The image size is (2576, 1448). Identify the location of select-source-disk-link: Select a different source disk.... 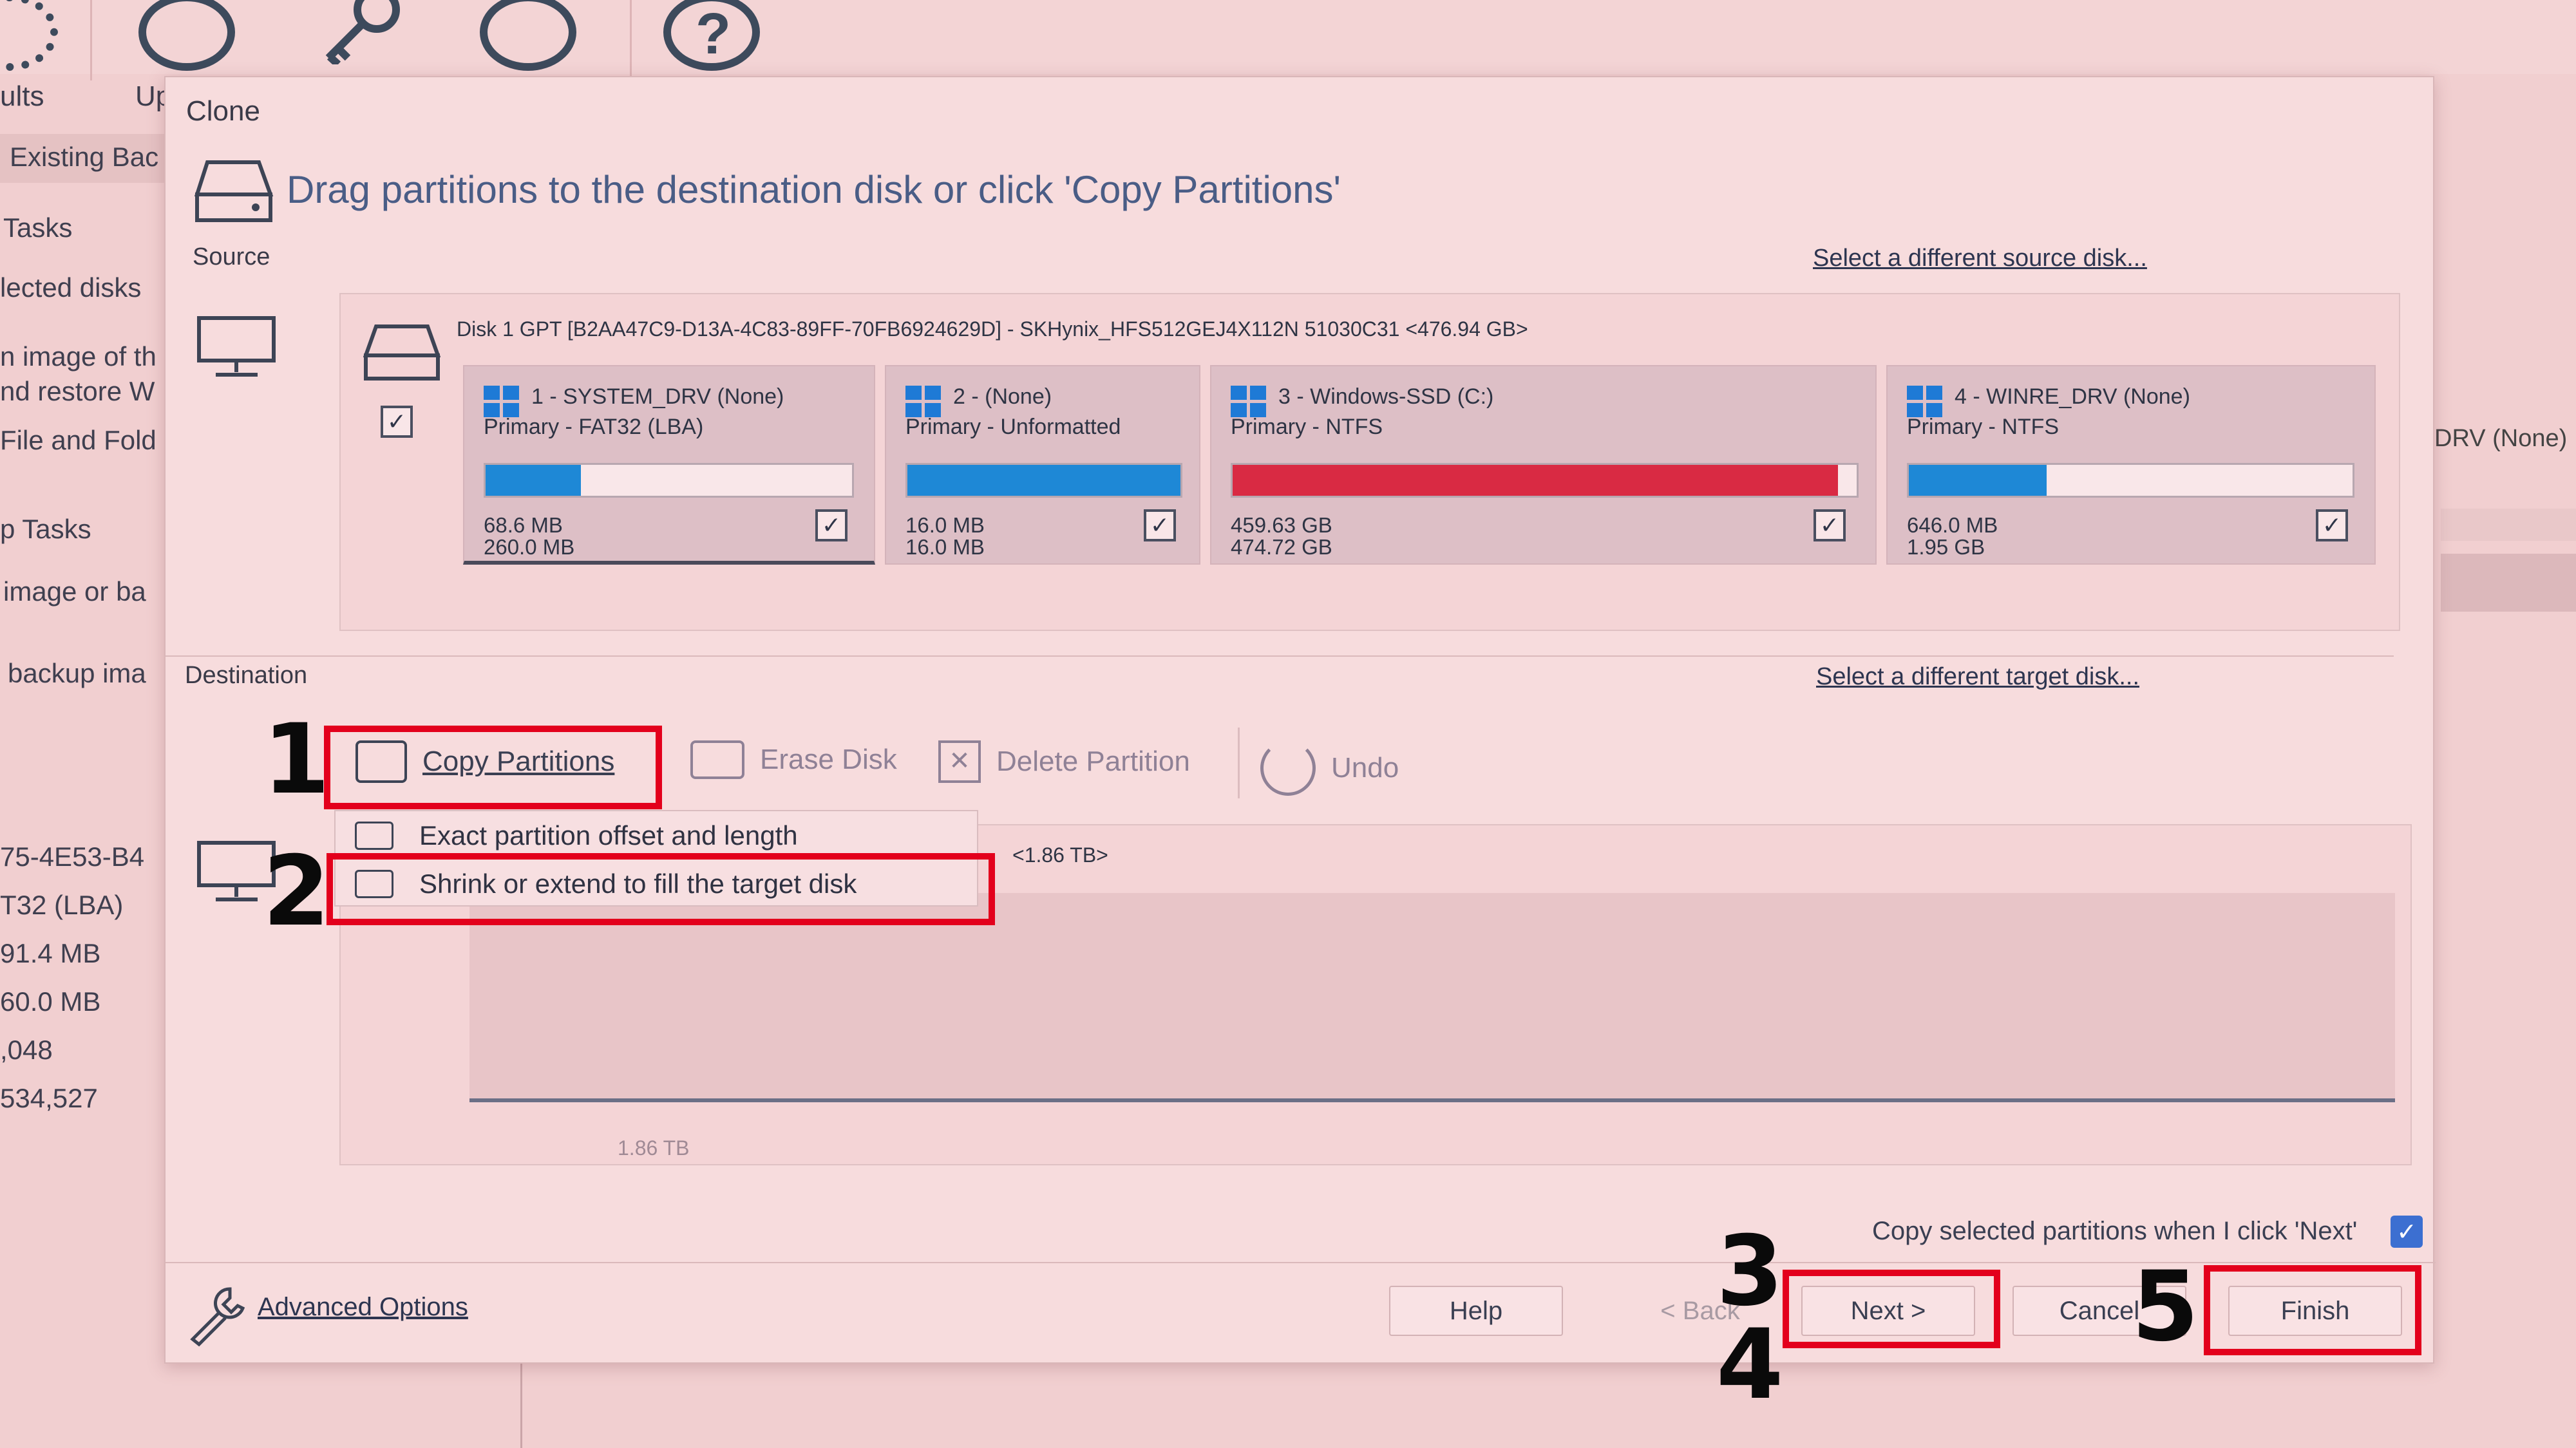
(1980, 258).